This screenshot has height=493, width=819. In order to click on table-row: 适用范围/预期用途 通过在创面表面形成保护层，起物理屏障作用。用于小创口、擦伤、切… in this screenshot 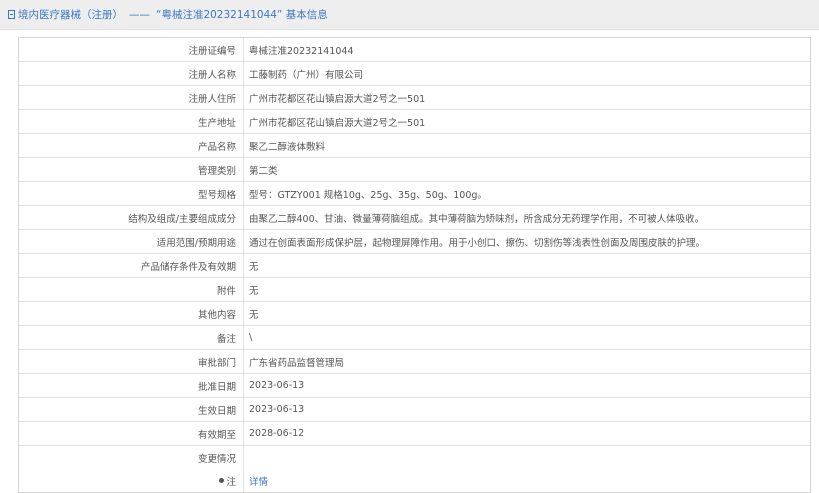, I will do `click(414, 241)`.